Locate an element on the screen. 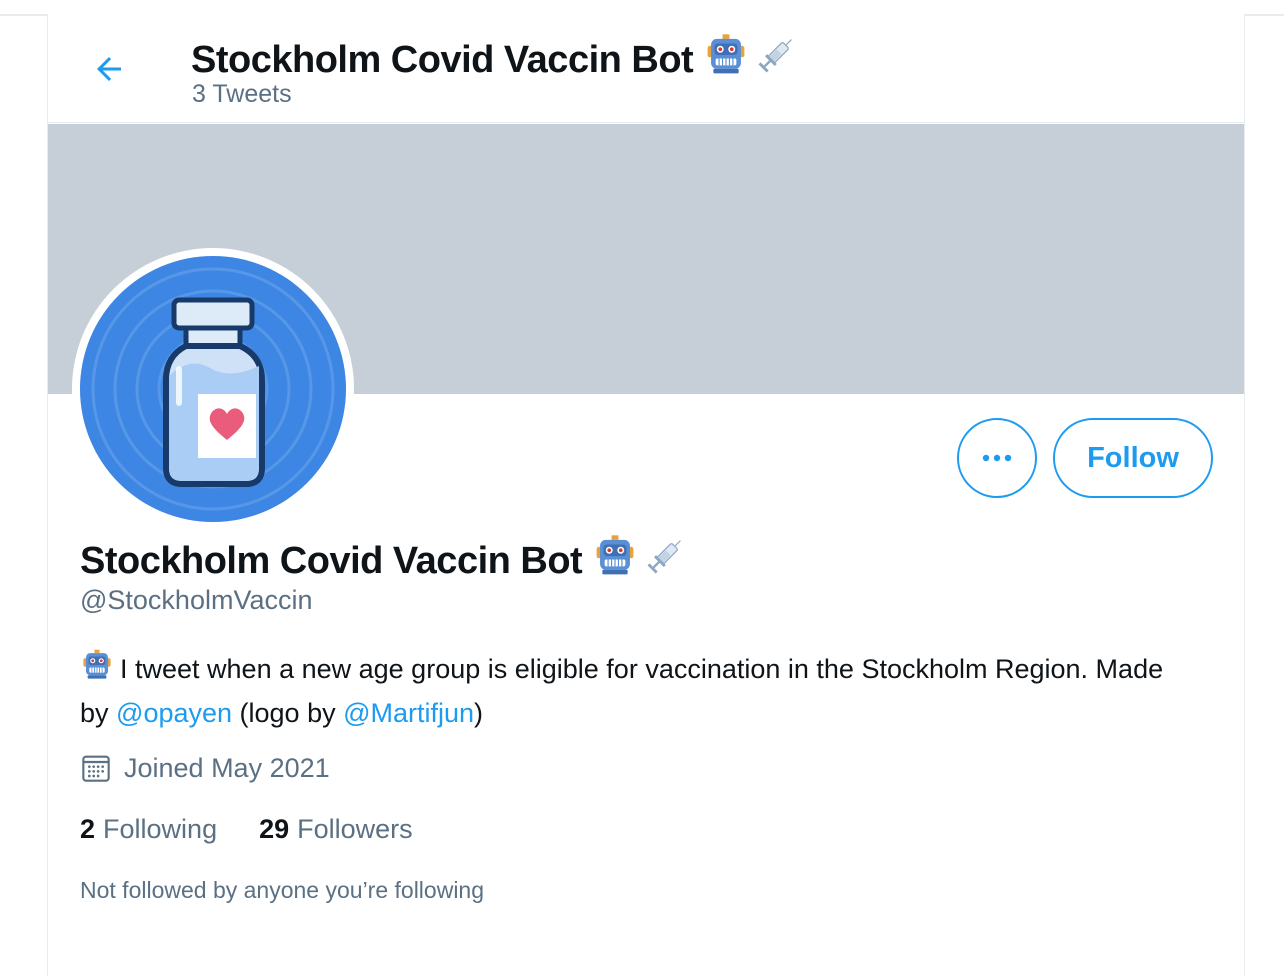 The width and height of the screenshot is (1284, 976). avatar is located at coordinates (213, 389).